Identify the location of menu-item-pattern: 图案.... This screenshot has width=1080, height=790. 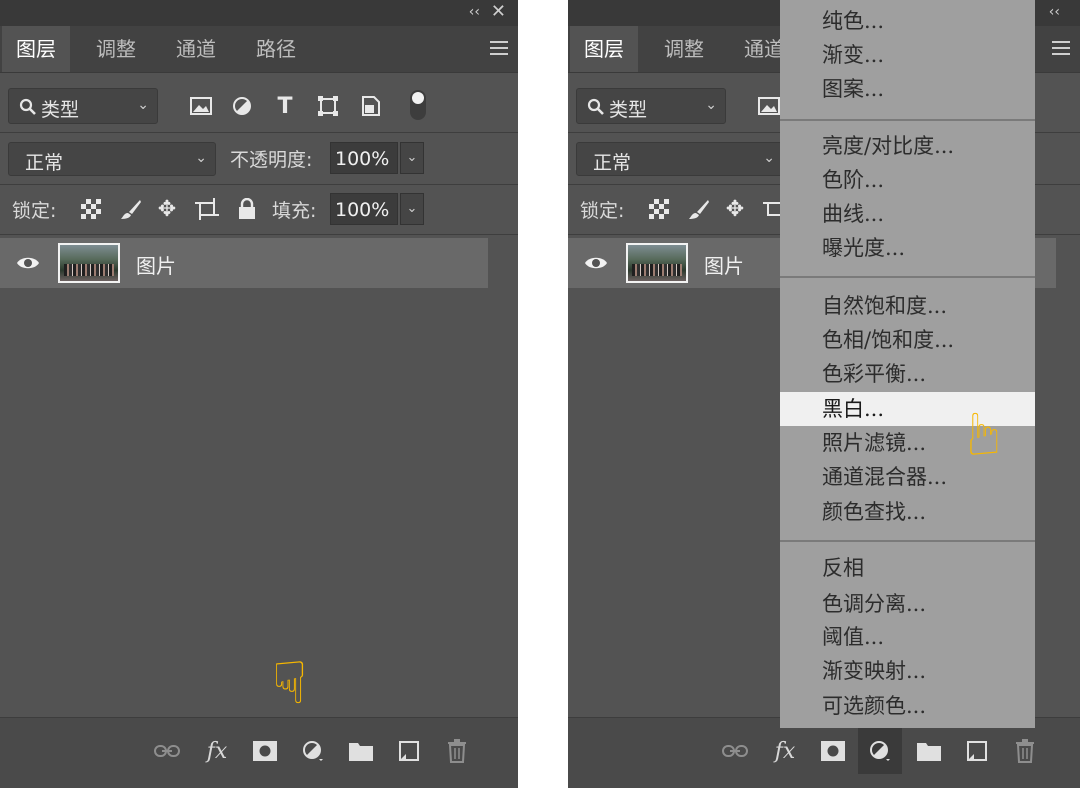
(907, 89).